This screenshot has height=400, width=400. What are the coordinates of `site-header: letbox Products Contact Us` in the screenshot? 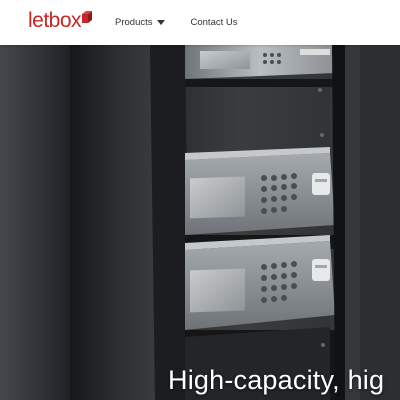 It's located at (200, 22).